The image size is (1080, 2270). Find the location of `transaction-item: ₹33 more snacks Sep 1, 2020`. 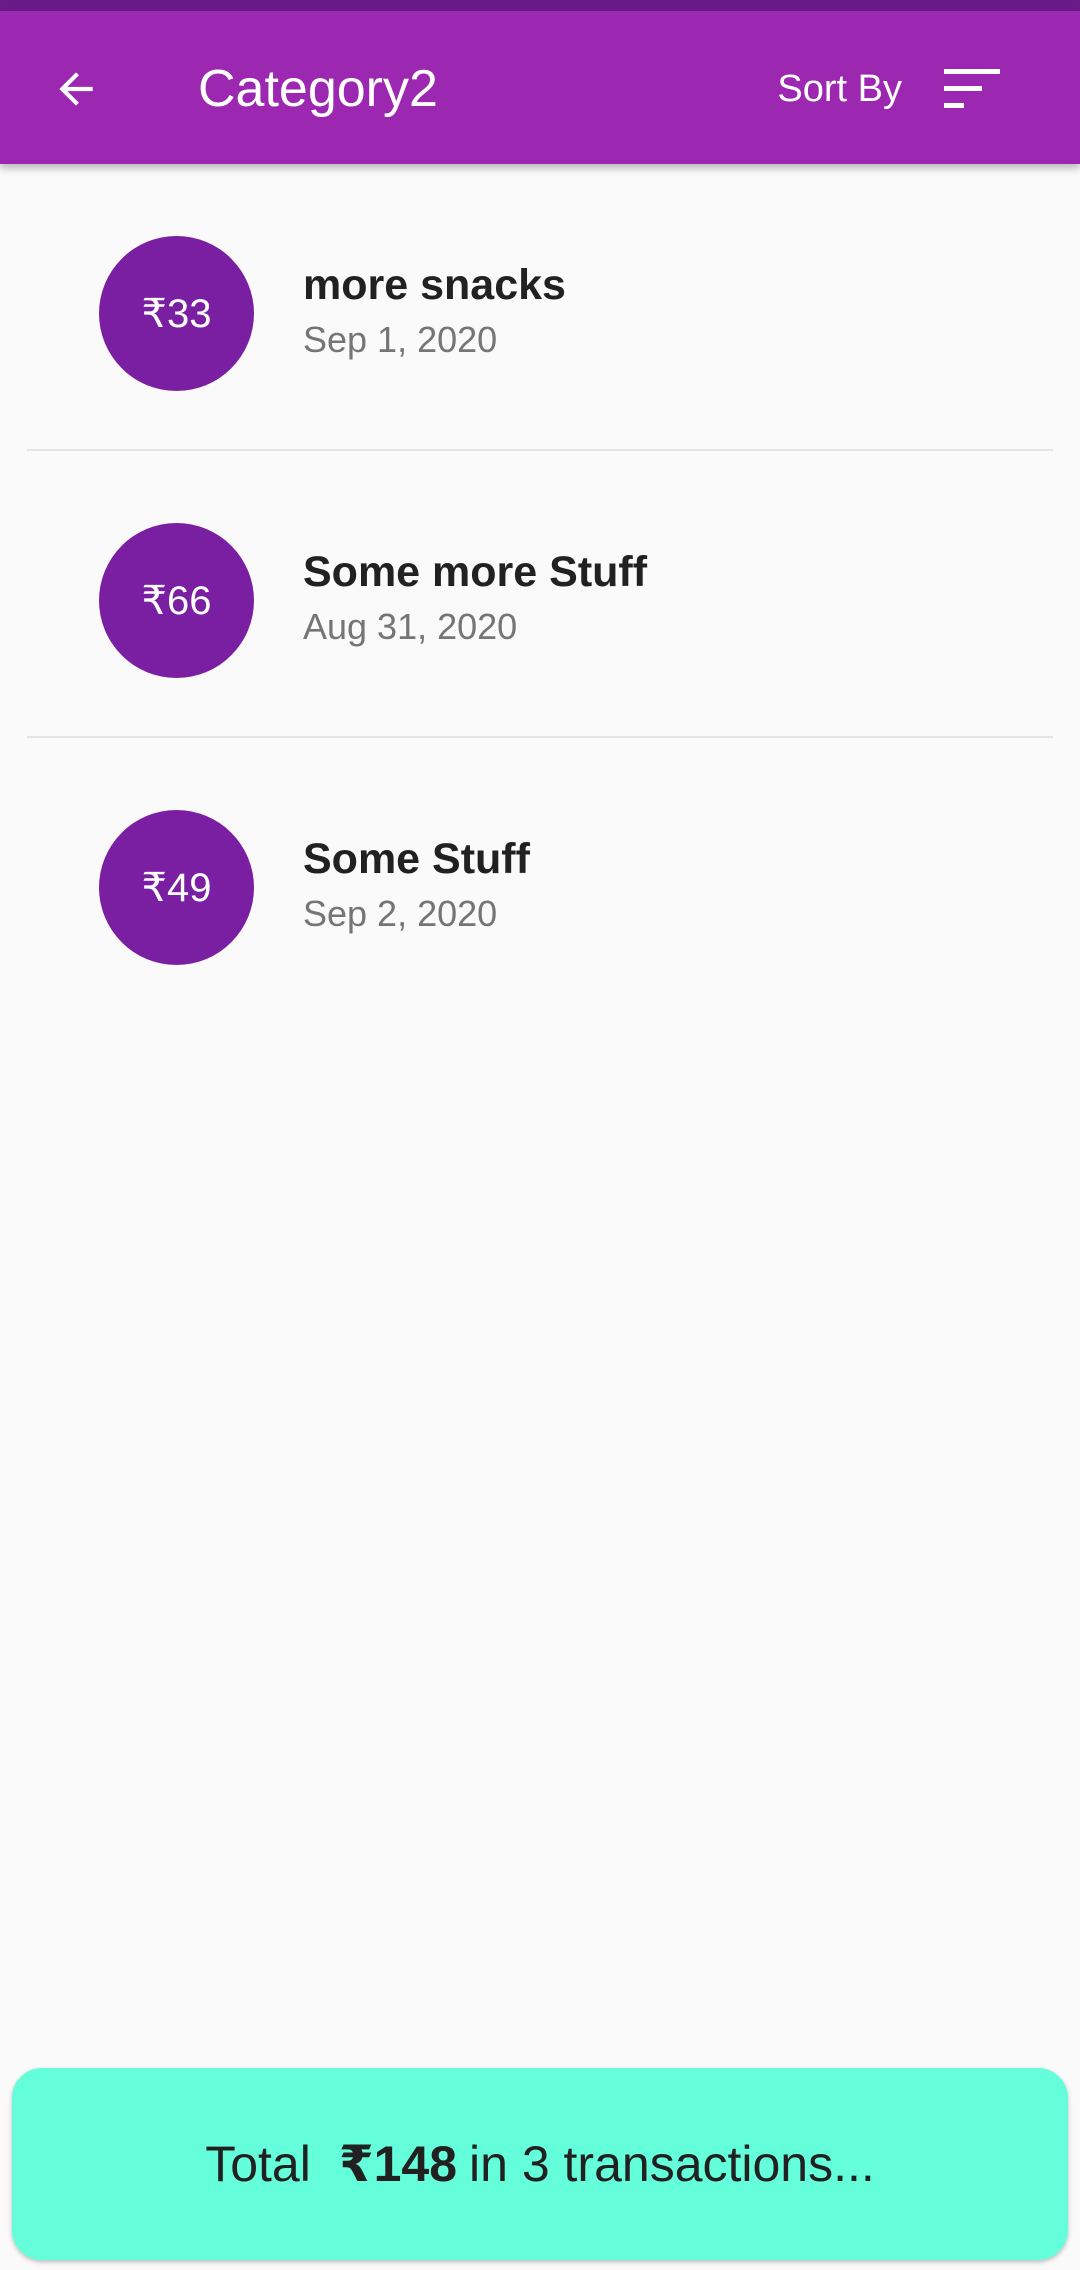

transaction-item: ₹33 more snacks Sep 1, 2020 is located at coordinates (540, 306).